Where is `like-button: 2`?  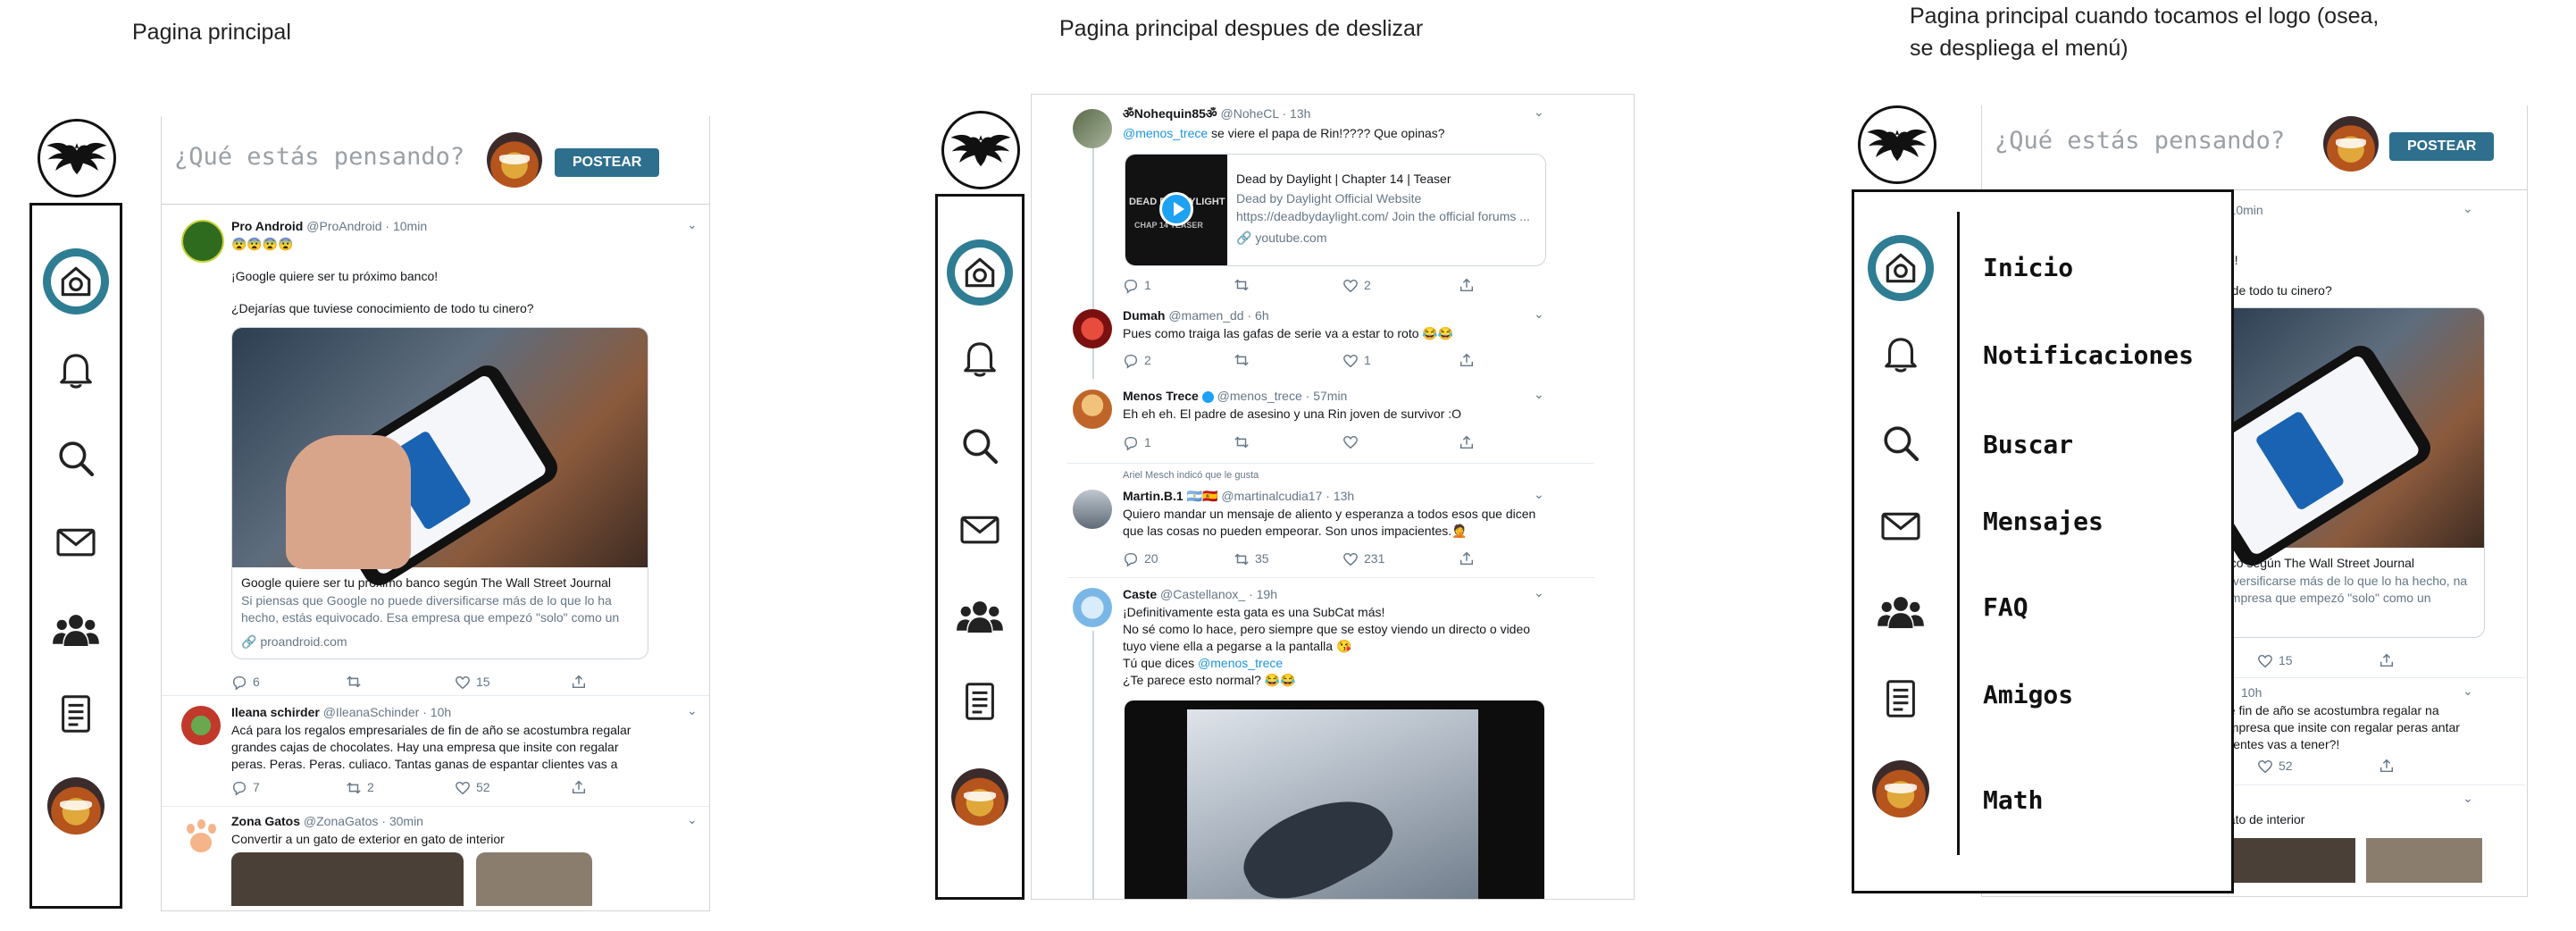 like-button: 2 is located at coordinates (1357, 285).